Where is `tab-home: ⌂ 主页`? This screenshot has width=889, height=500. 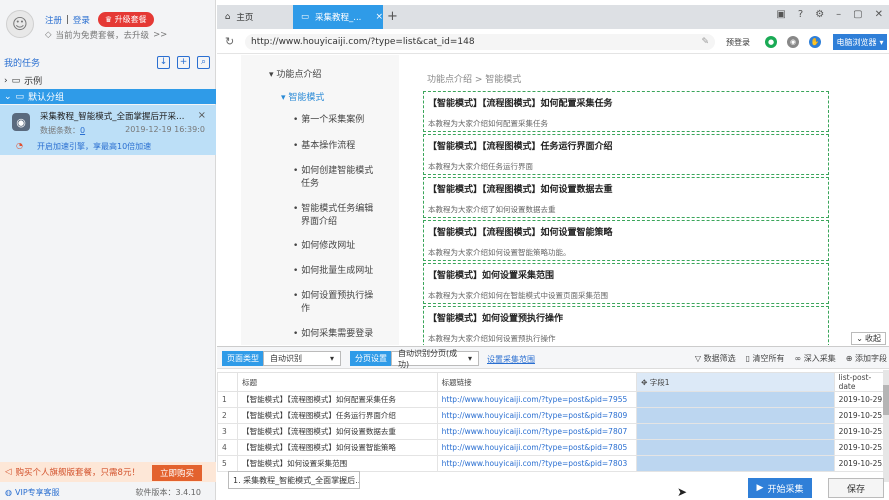 tab-home: ⌂ 主页 is located at coordinates (254, 17).